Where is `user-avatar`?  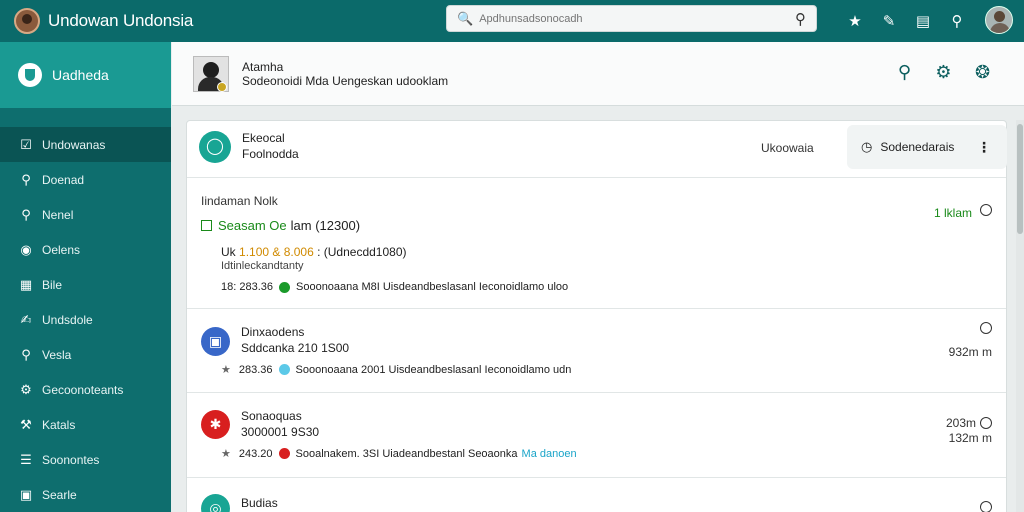 user-avatar is located at coordinates (999, 20).